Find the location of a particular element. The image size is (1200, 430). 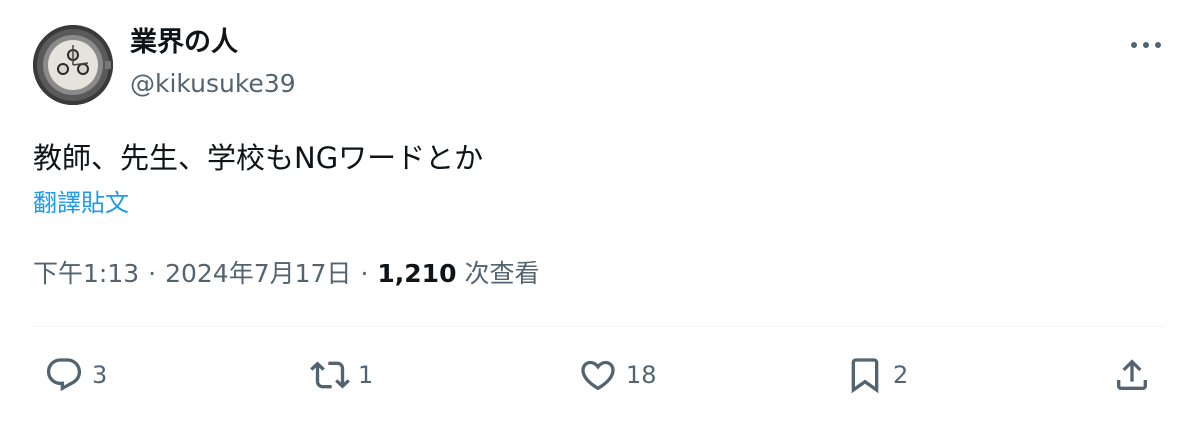

share-icon is located at coordinates (1132, 374).